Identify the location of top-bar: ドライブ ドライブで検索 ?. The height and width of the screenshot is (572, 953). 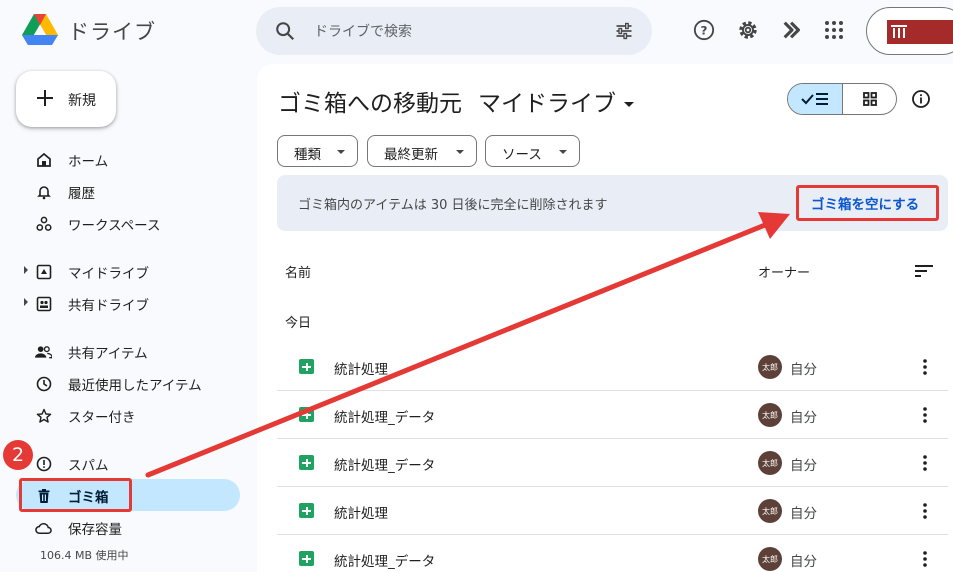
(476, 32).